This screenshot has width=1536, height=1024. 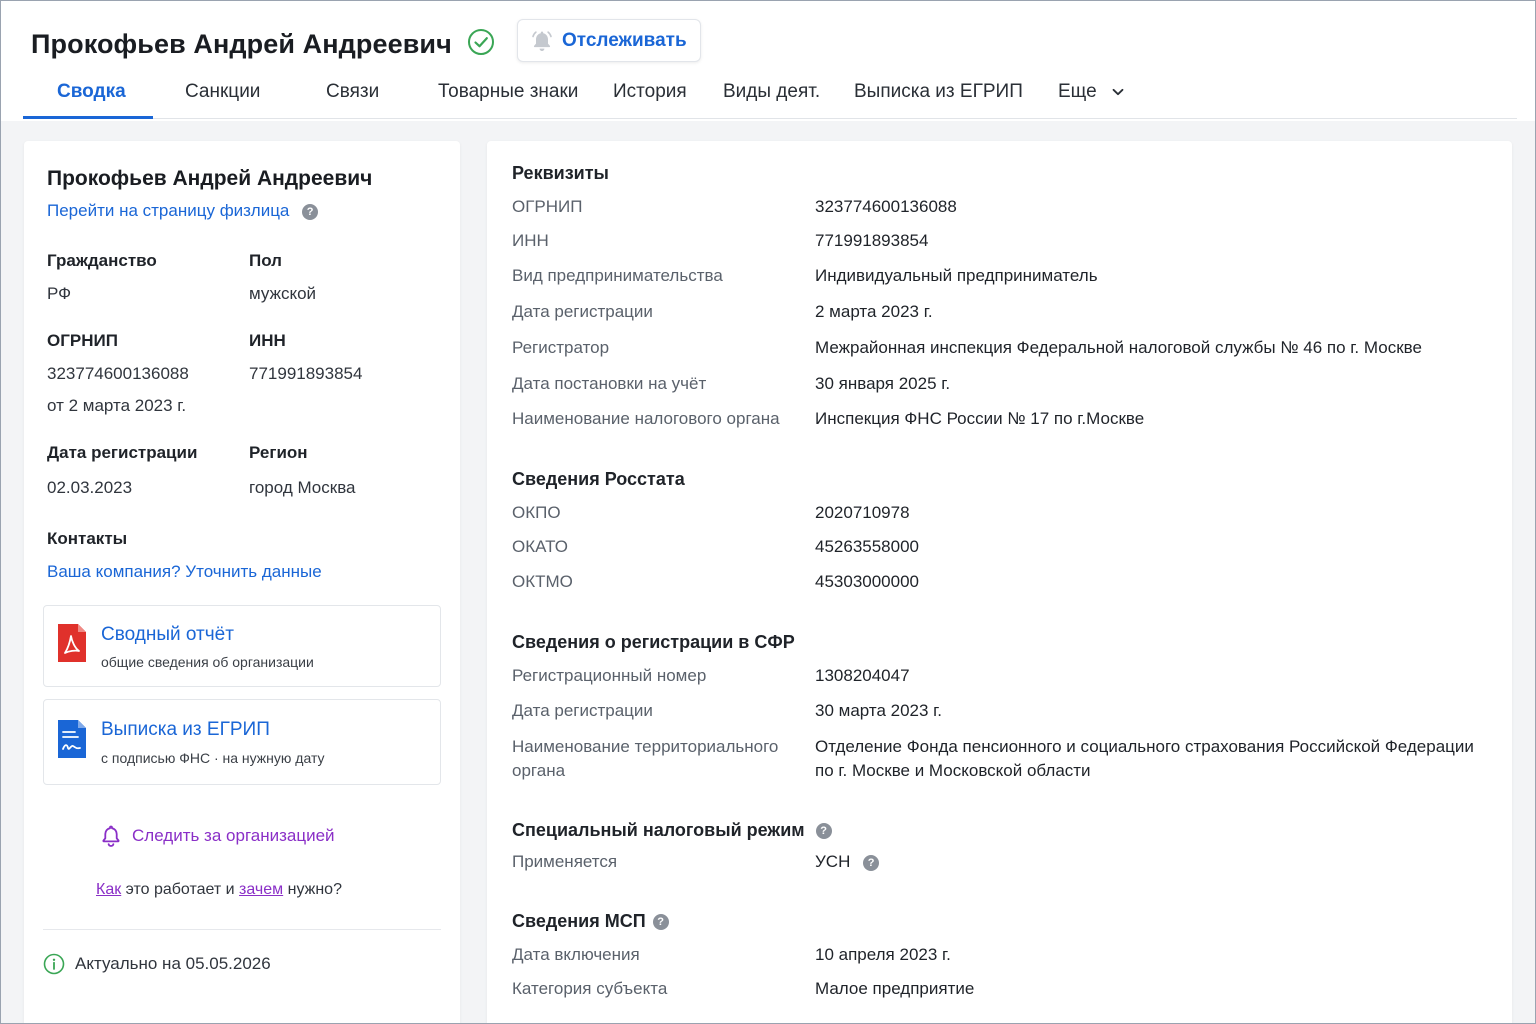 What do you see at coordinates (609, 383) in the screenshot?
I see `row-key-tax-registration-date: Дата постановки на учёт` at bounding box center [609, 383].